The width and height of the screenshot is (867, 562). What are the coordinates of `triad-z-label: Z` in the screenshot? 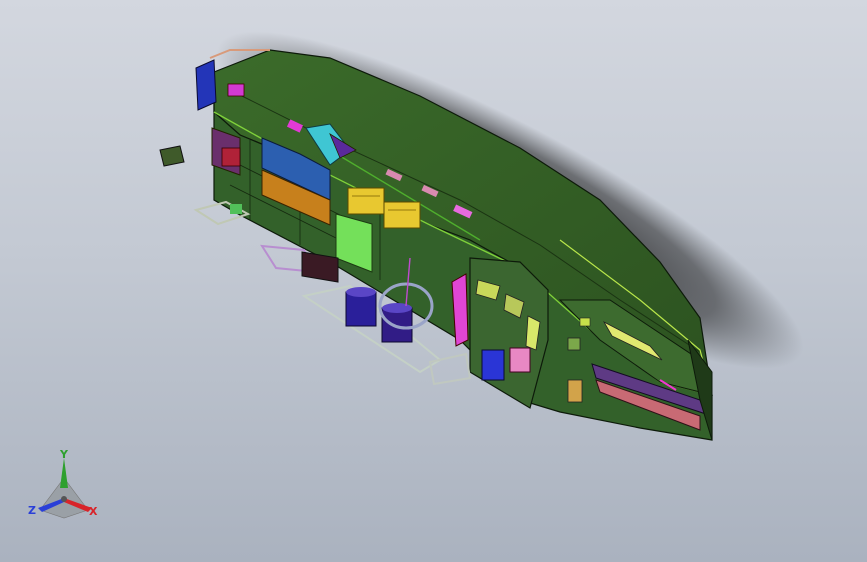 It's located at (32, 510).